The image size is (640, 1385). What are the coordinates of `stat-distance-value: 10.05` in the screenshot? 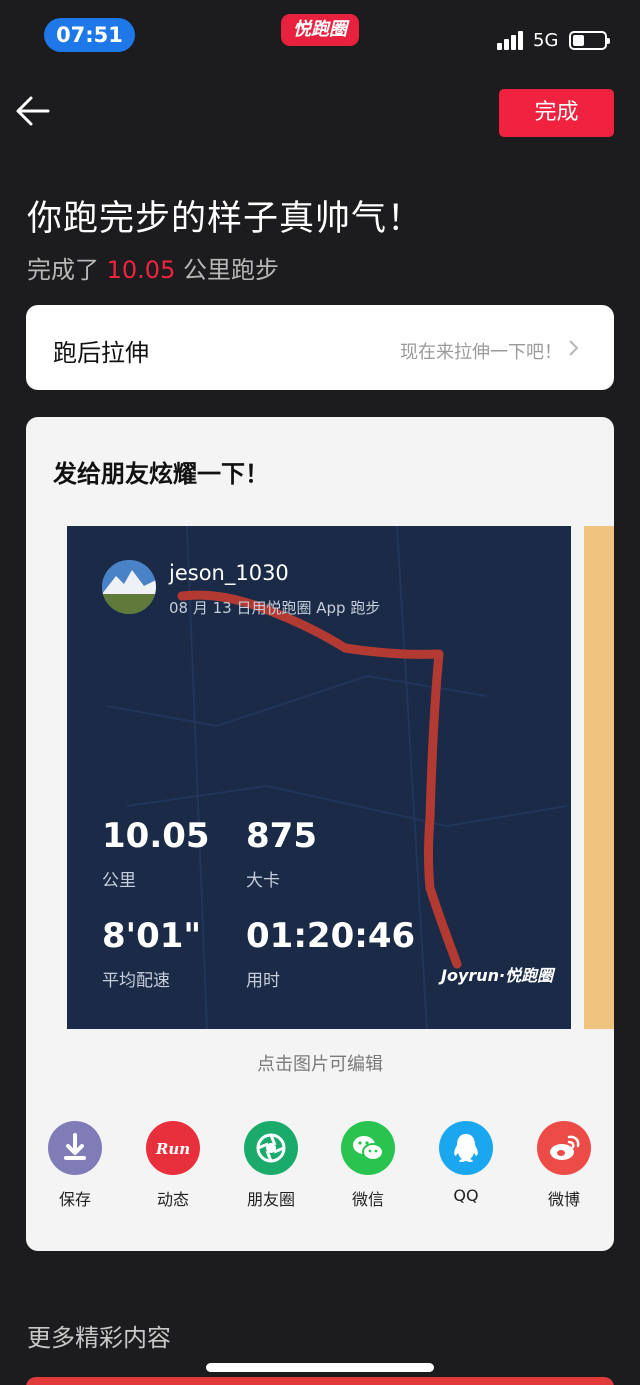 It's located at (156, 836).